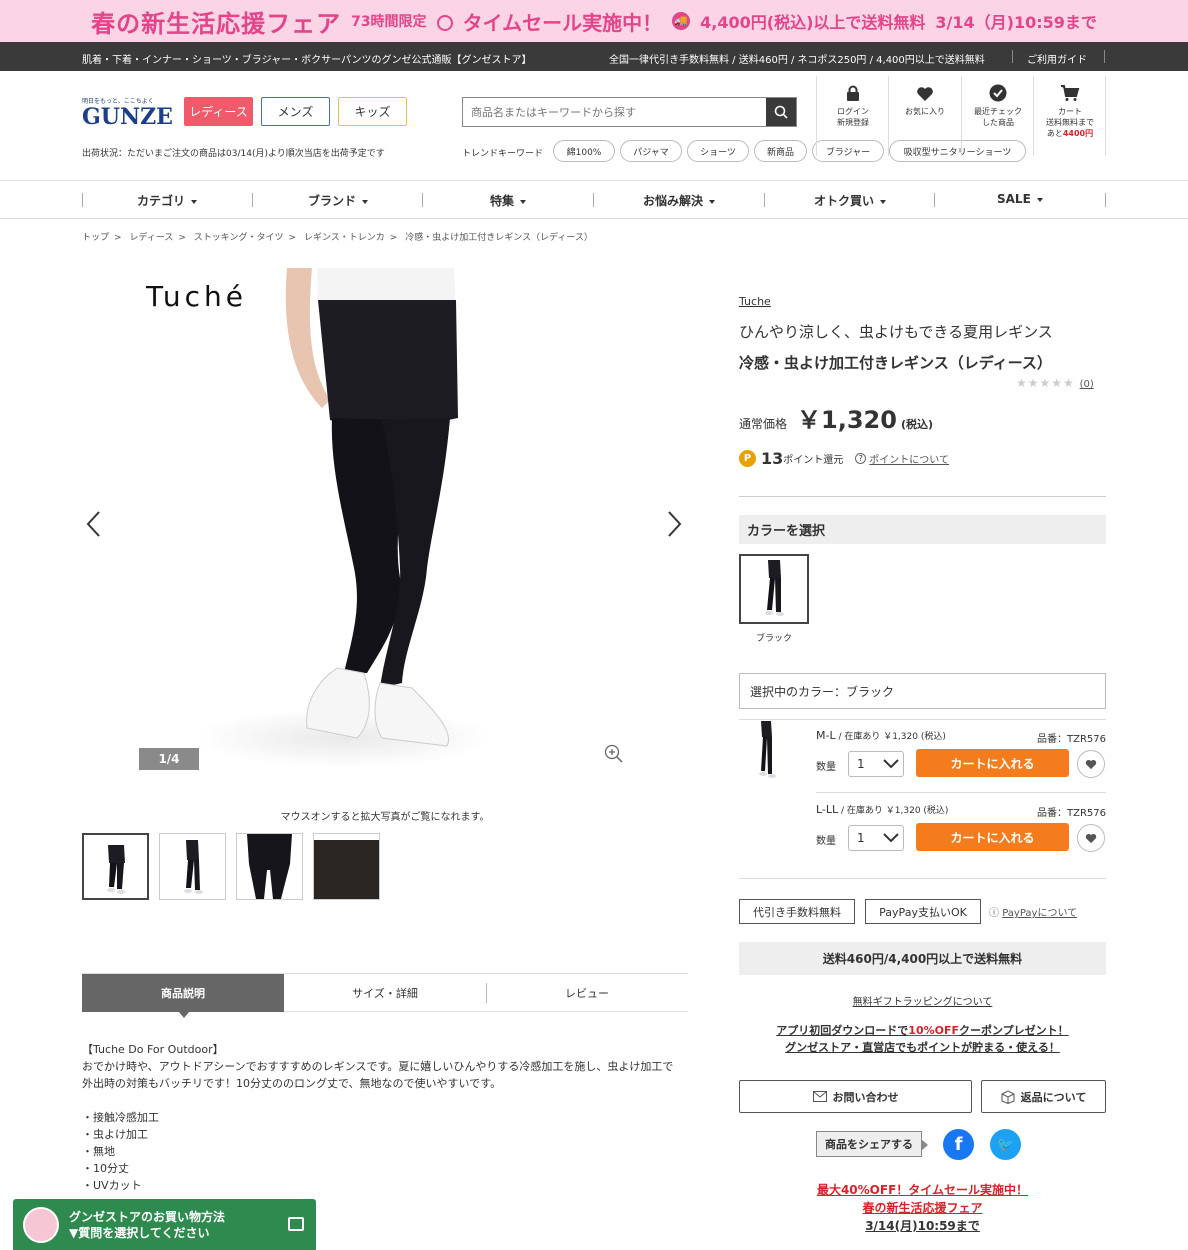  I want to click on help-title: グンゼストアのお買い物方法, so click(147, 1216).